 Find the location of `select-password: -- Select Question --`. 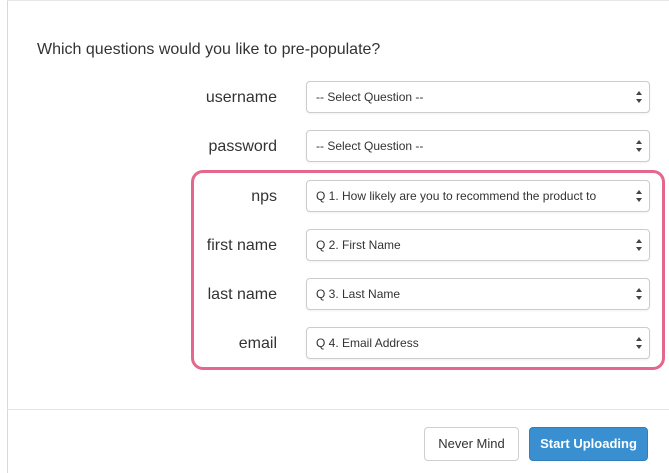

select-password: -- Select Question -- is located at coordinates (478, 146).